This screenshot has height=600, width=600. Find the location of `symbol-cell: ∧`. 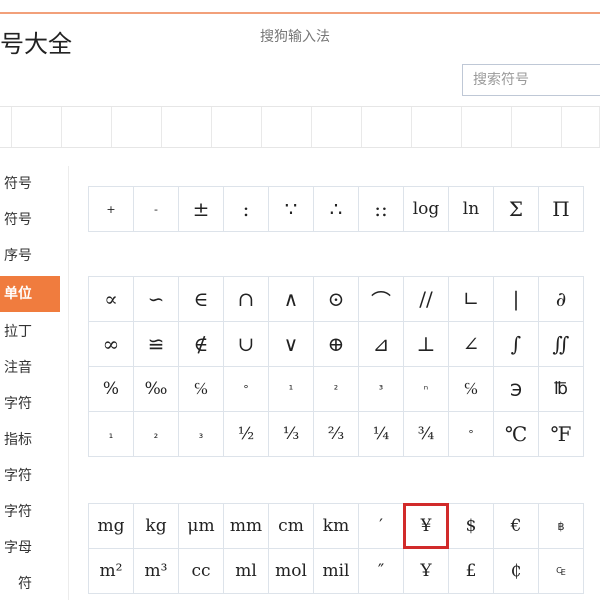

symbol-cell: ∧ is located at coordinates (291, 299).